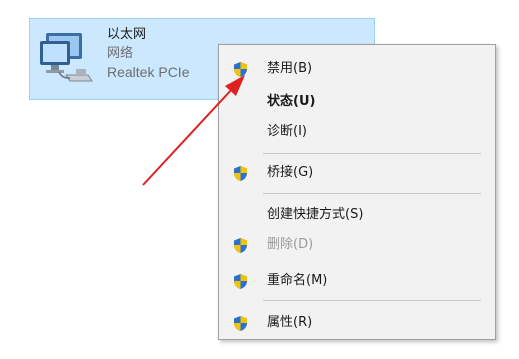 Image resolution: width=519 pixels, height=359 pixels. I want to click on menu-item-rename: 重命名(M), so click(357, 281).